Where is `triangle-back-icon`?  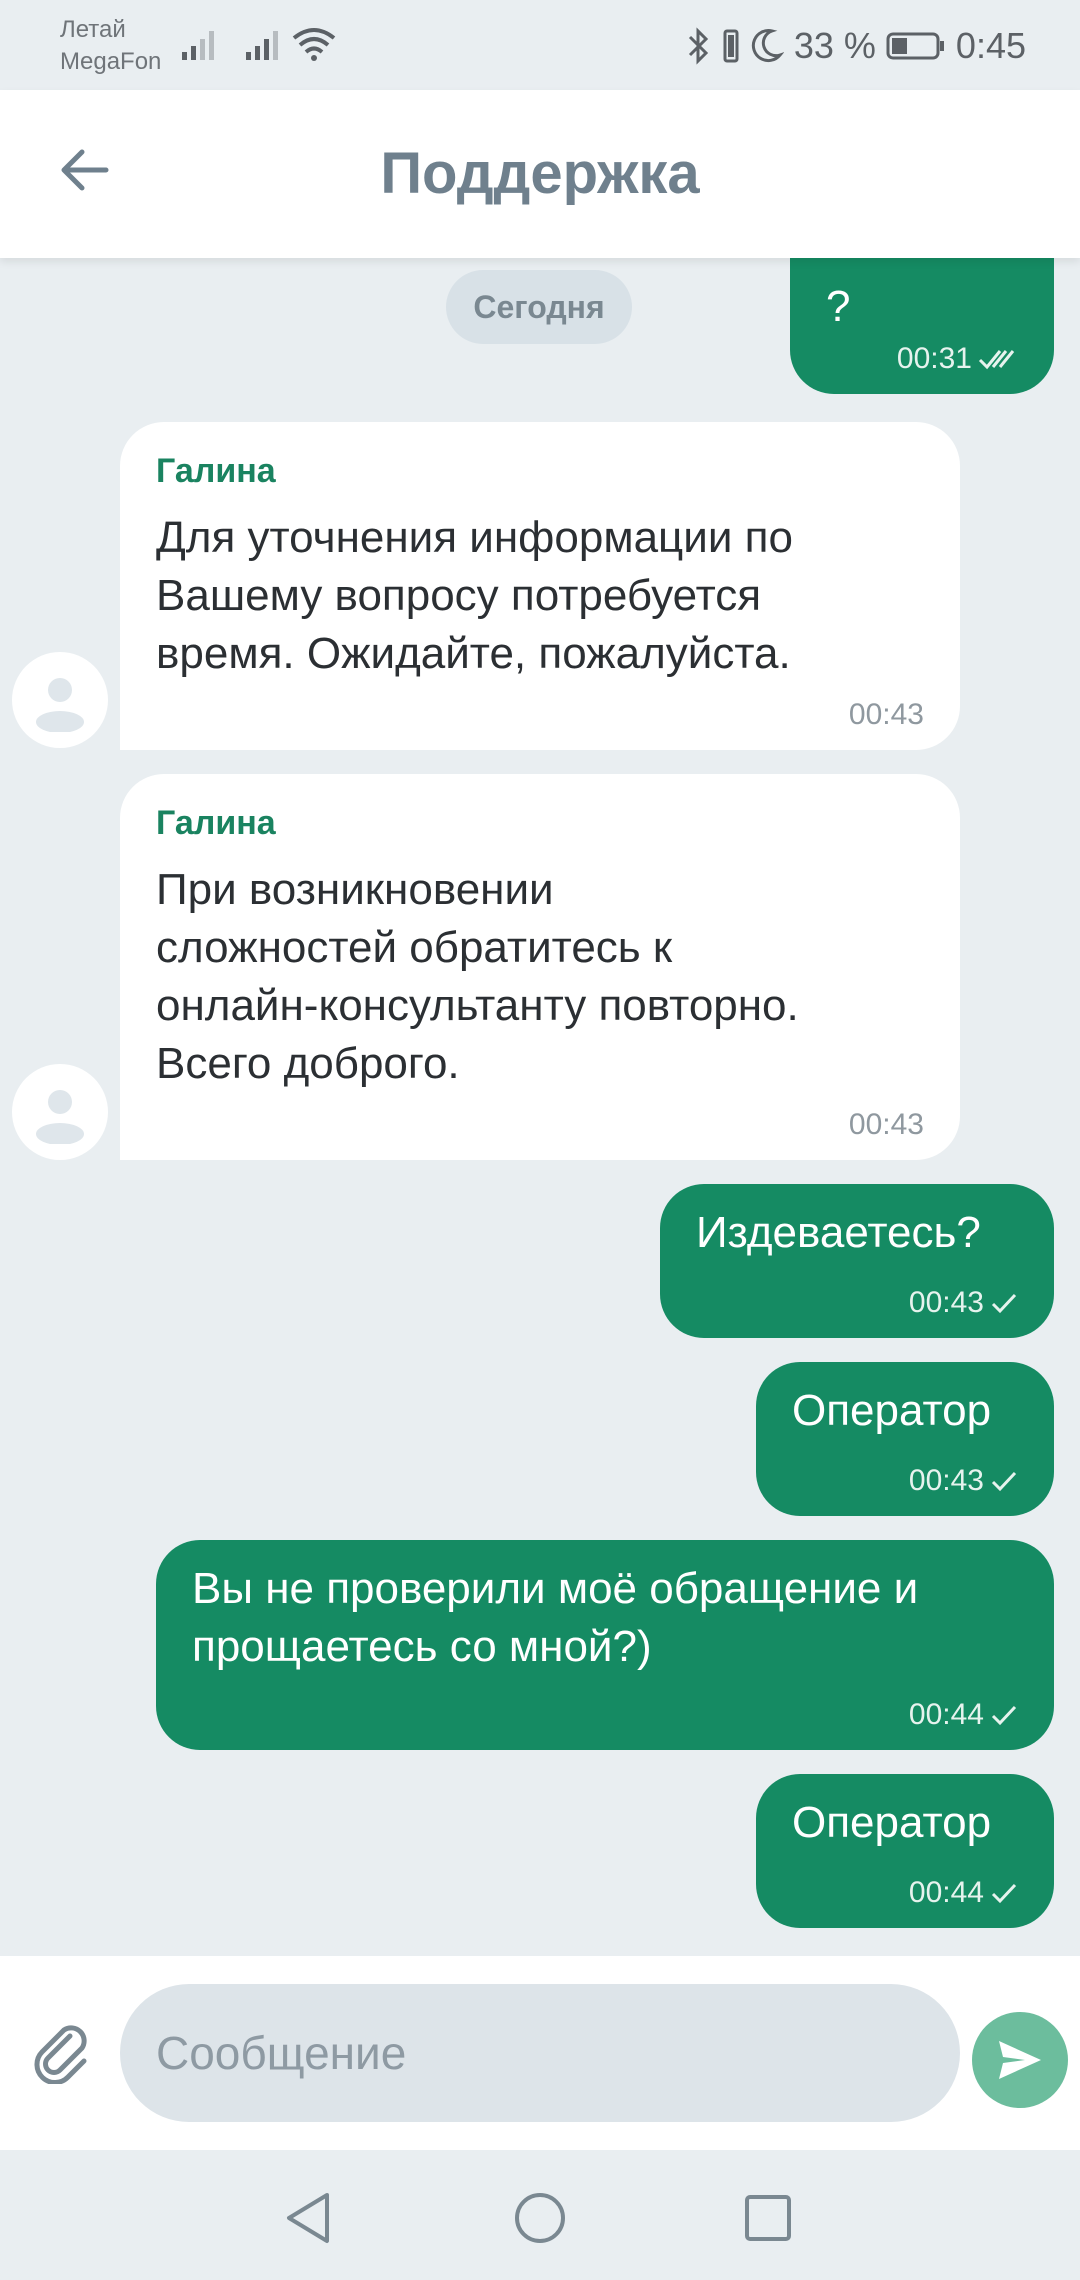
triangle-back-icon is located at coordinates (308, 2218).